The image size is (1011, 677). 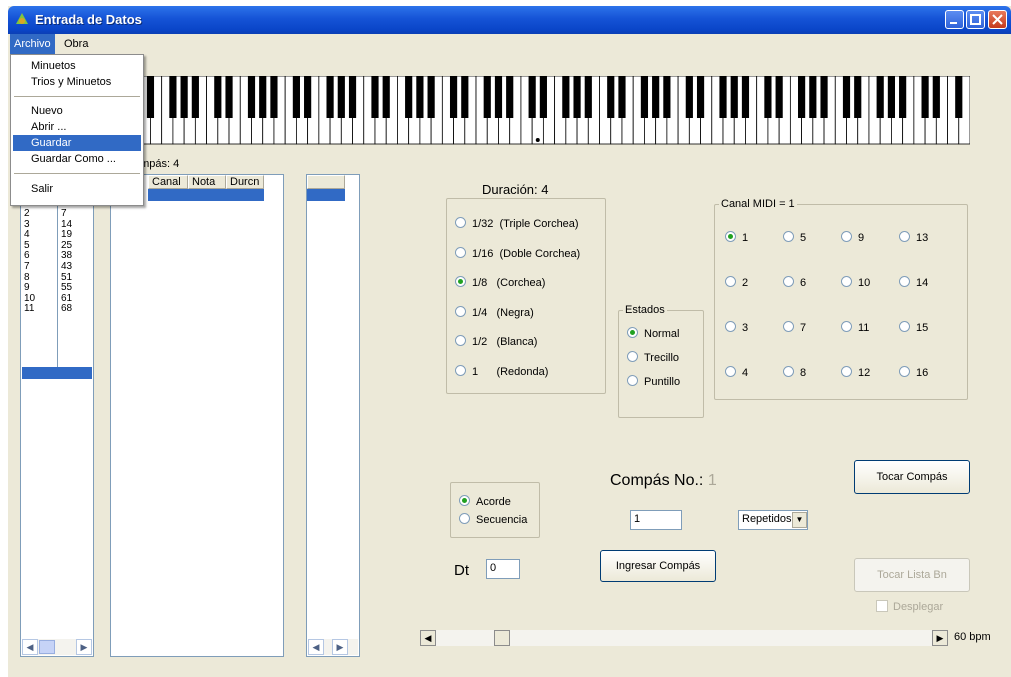 I want to click on midi-channel-option: 2, so click(x=736, y=283).